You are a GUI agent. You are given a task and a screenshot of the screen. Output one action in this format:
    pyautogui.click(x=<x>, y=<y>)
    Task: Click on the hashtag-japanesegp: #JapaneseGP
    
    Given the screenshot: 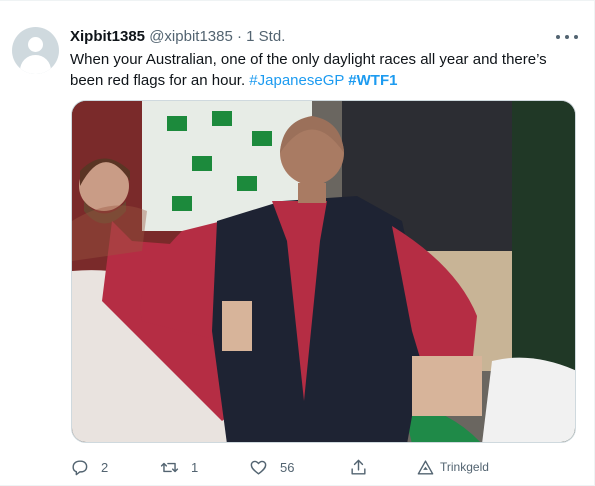 What is the action you would take?
    pyautogui.click(x=296, y=80)
    